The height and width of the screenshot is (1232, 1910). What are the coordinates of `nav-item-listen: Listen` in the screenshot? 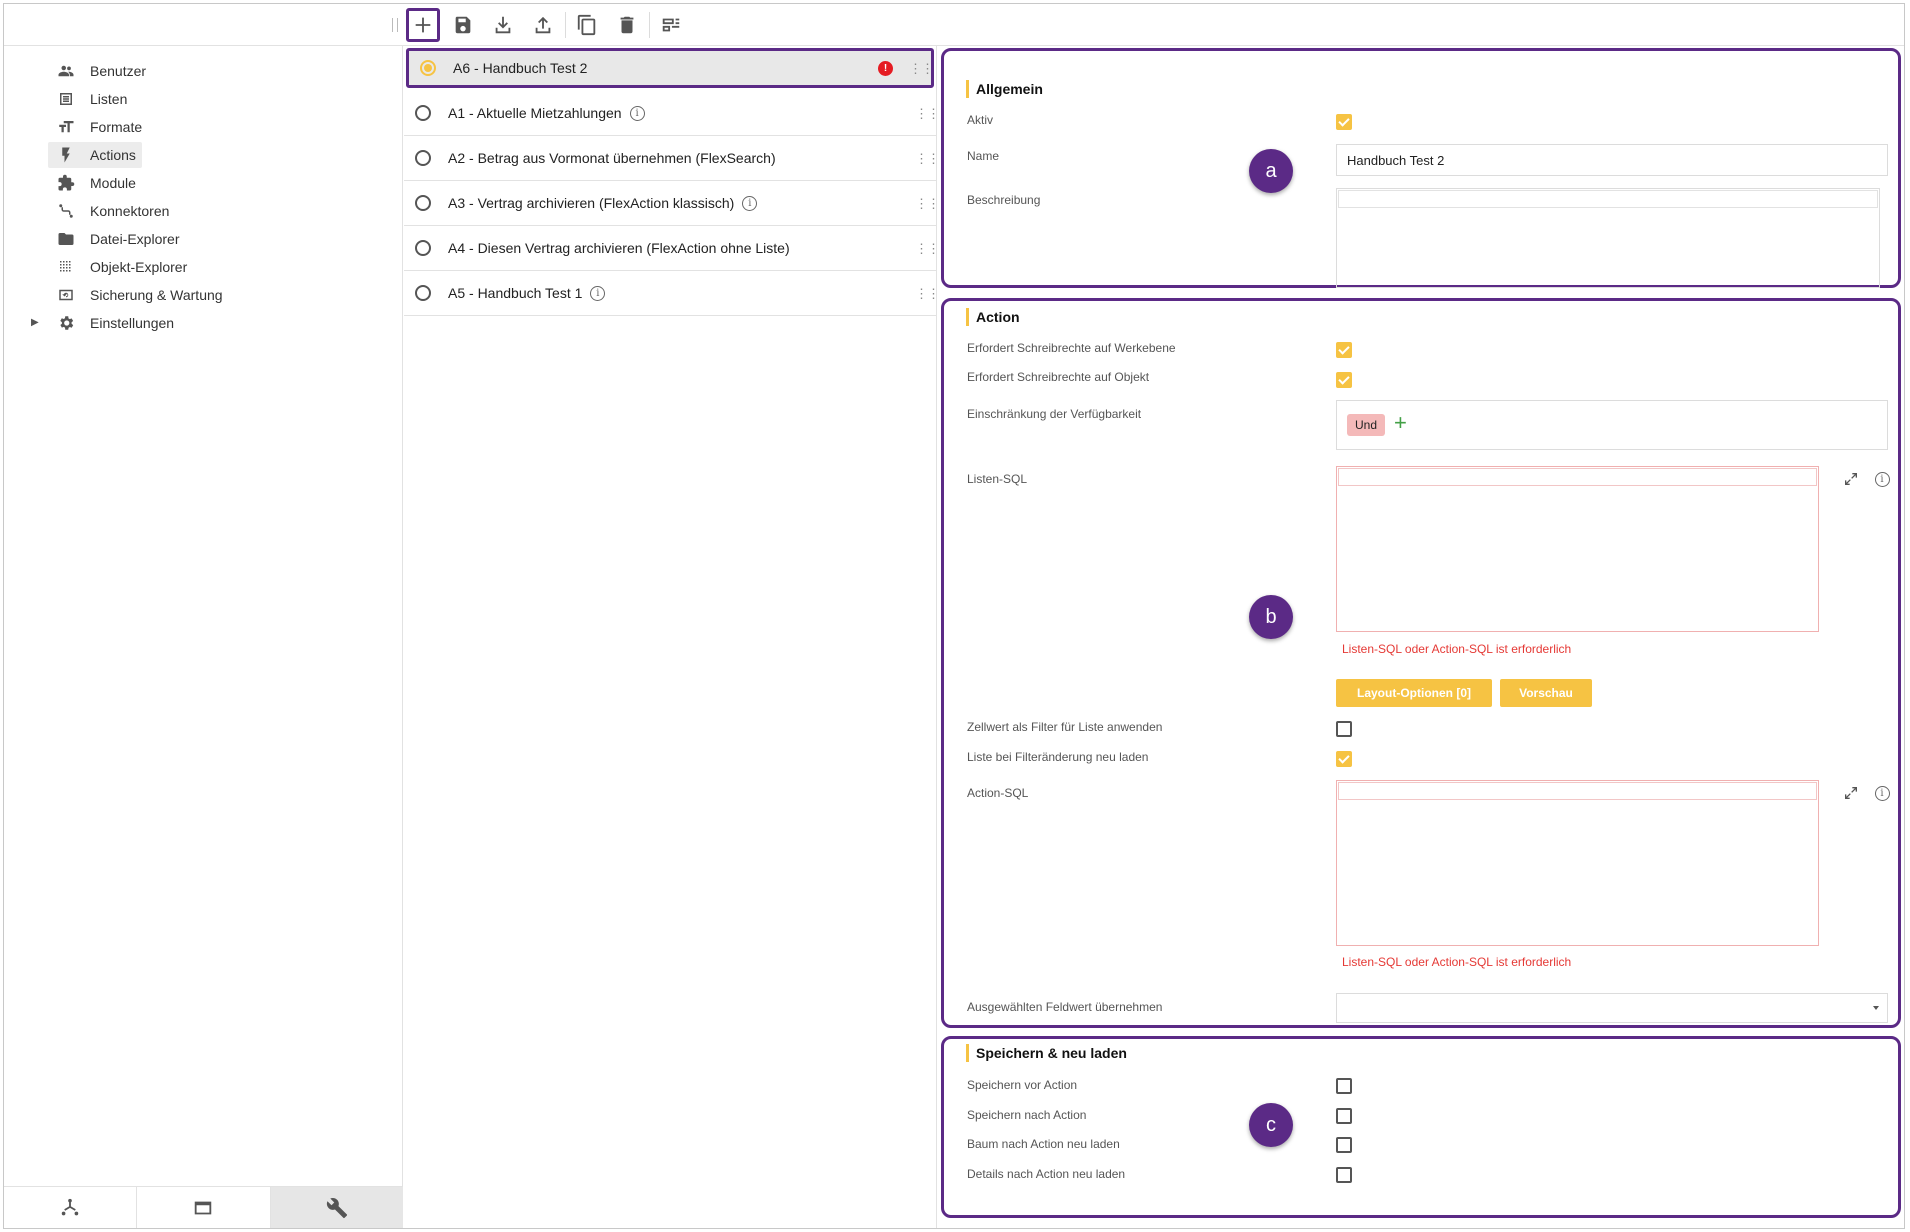 It's located at (90, 99).